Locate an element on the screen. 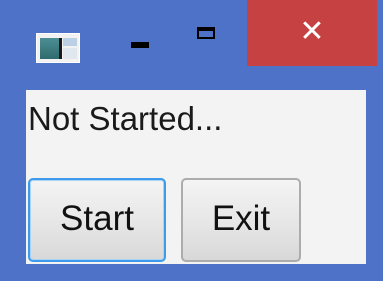  application-window-icon is located at coordinates (58, 48).